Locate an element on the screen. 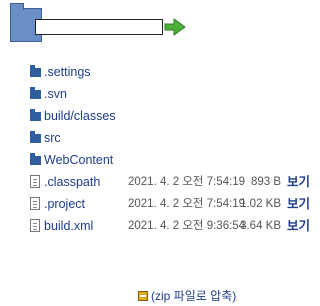 This screenshot has height=306, width=320. path-input is located at coordinates (99, 27).